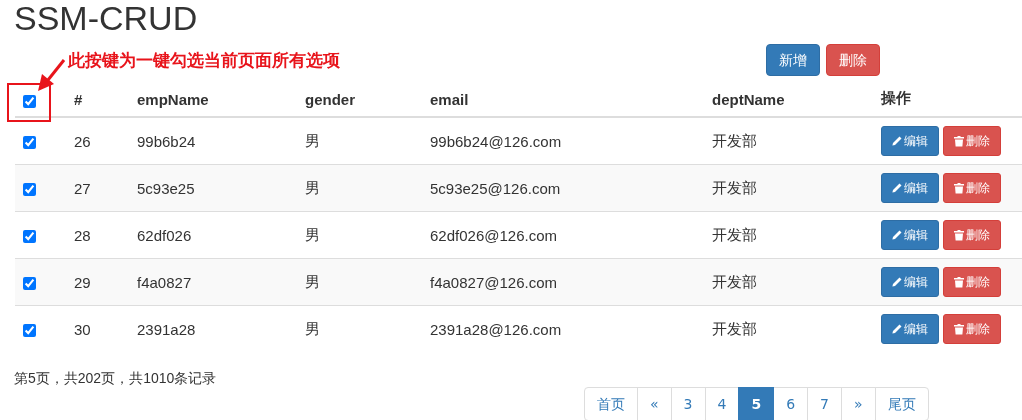 The image size is (1022, 420). Describe the element at coordinates (82, 329) in the screenshot. I see `table-cell: 30` at that location.